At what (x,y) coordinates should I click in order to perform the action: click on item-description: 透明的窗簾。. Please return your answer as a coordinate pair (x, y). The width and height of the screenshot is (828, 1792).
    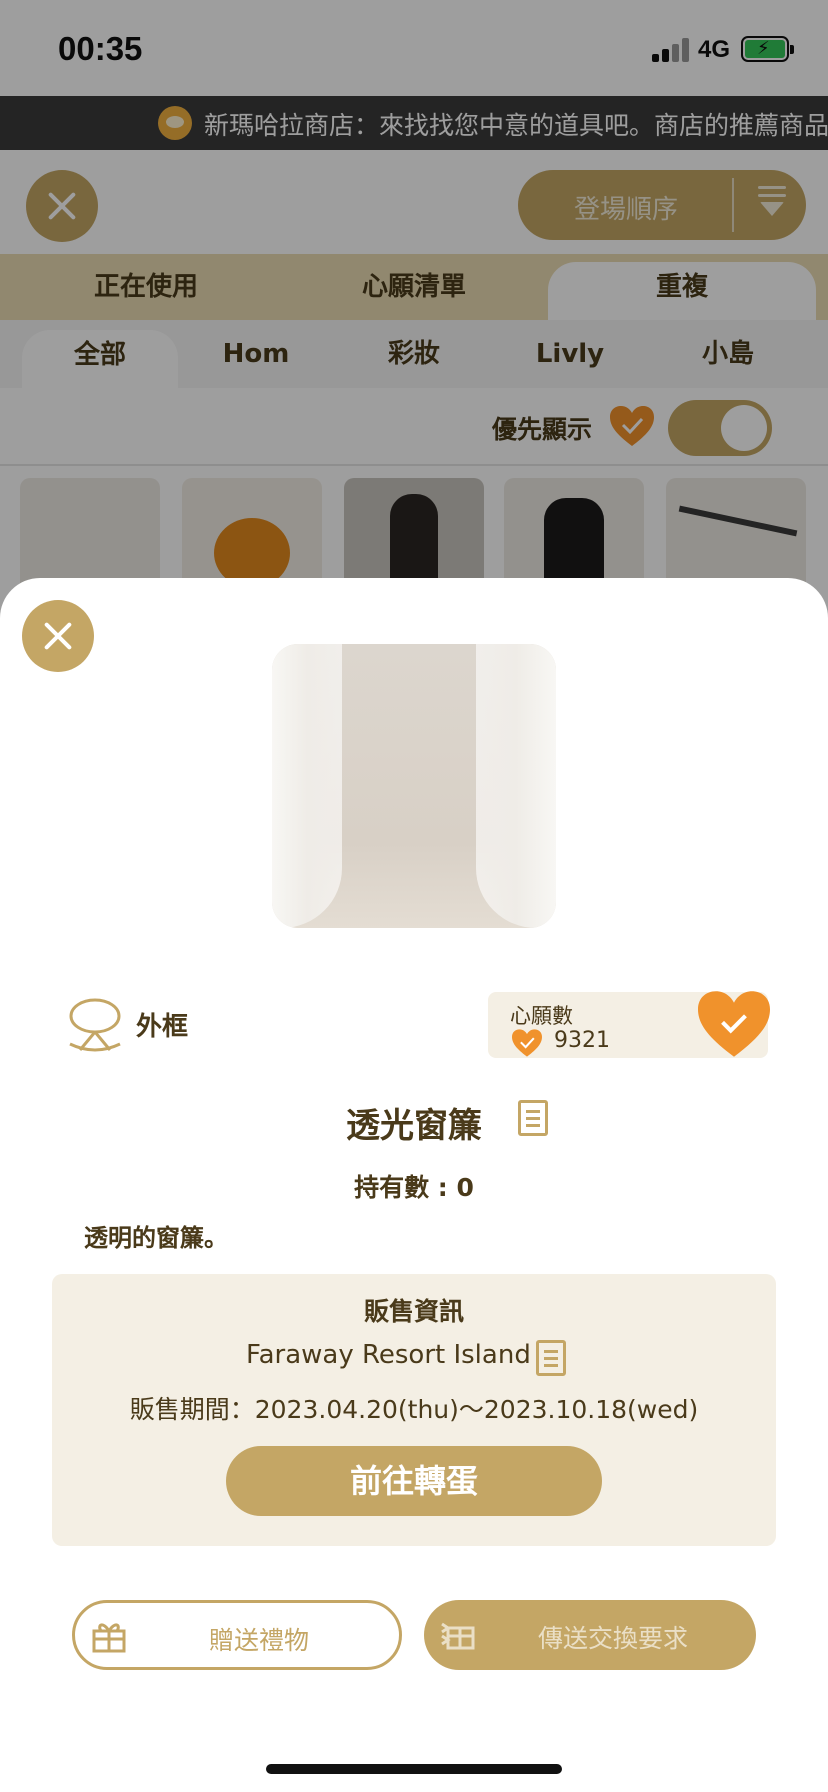
    Looking at the image, I should click on (156, 1238).